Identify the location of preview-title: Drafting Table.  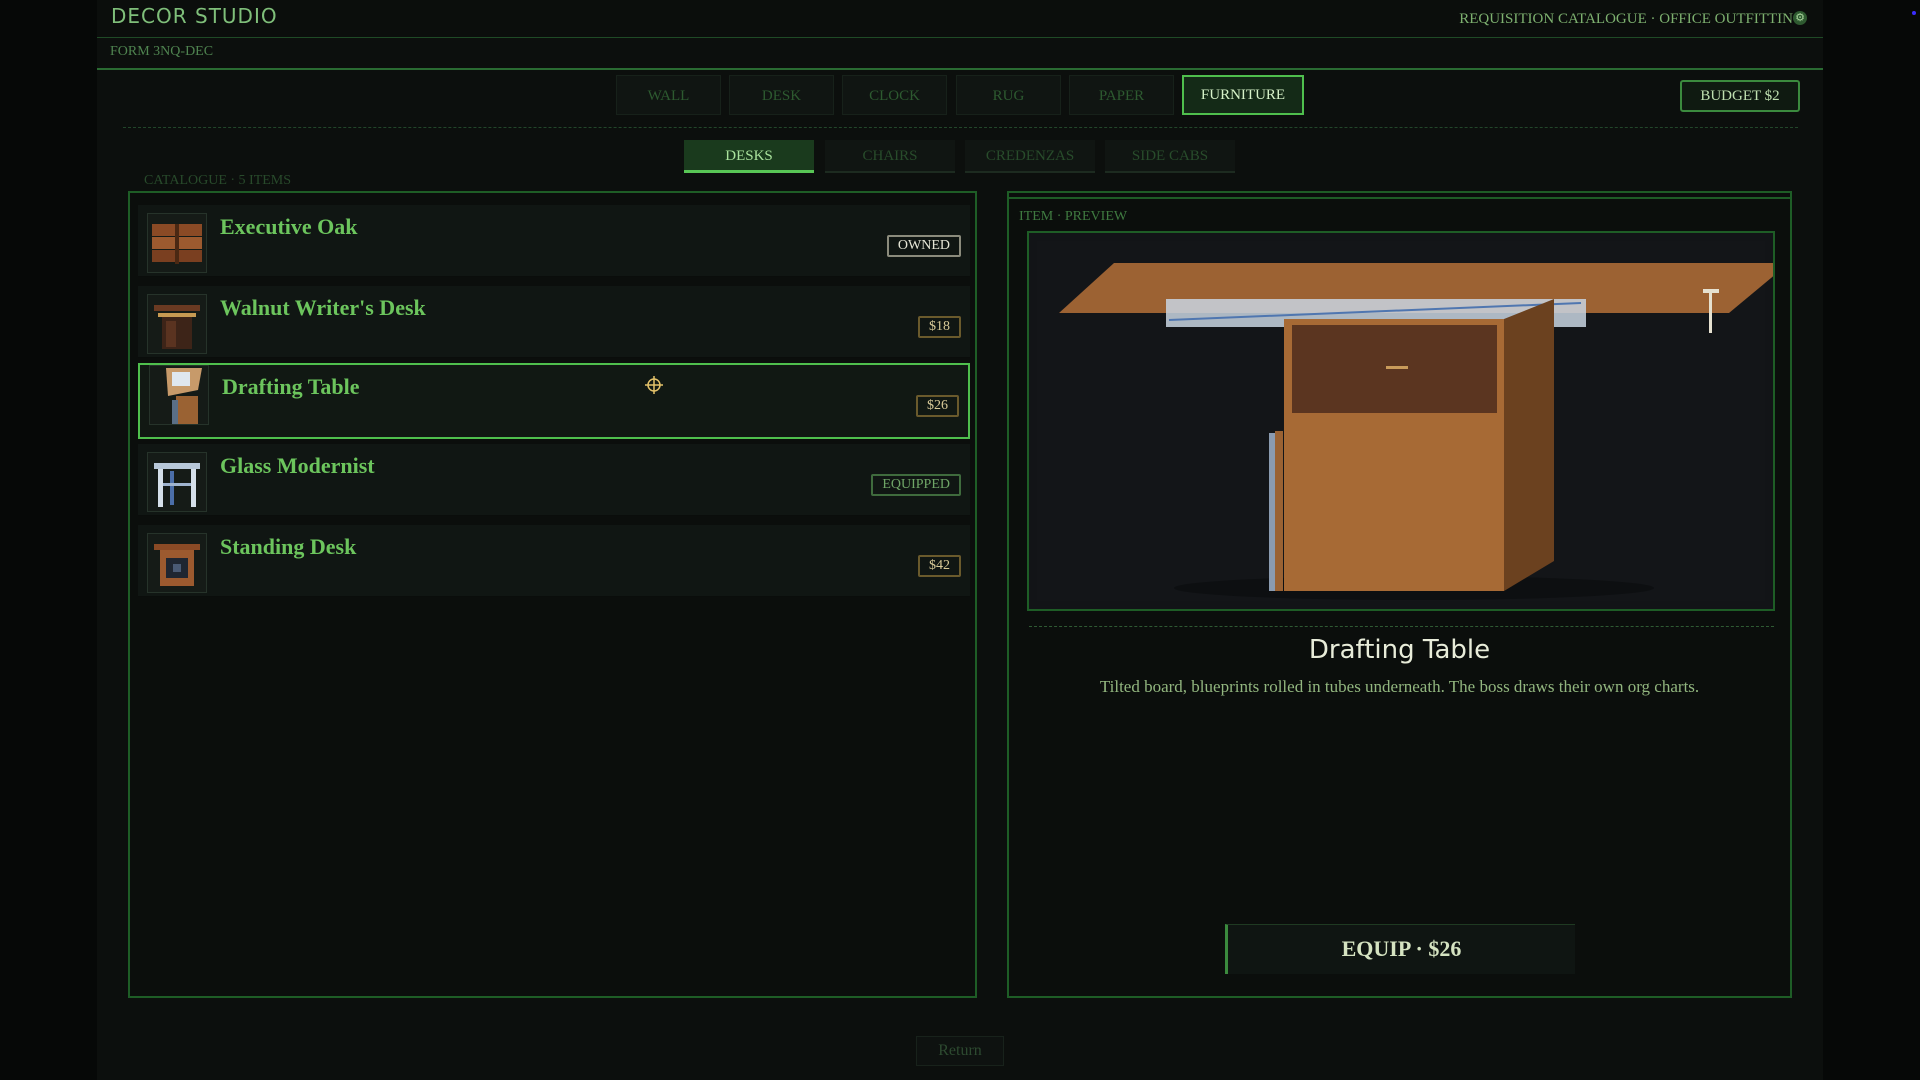
(1399, 650).